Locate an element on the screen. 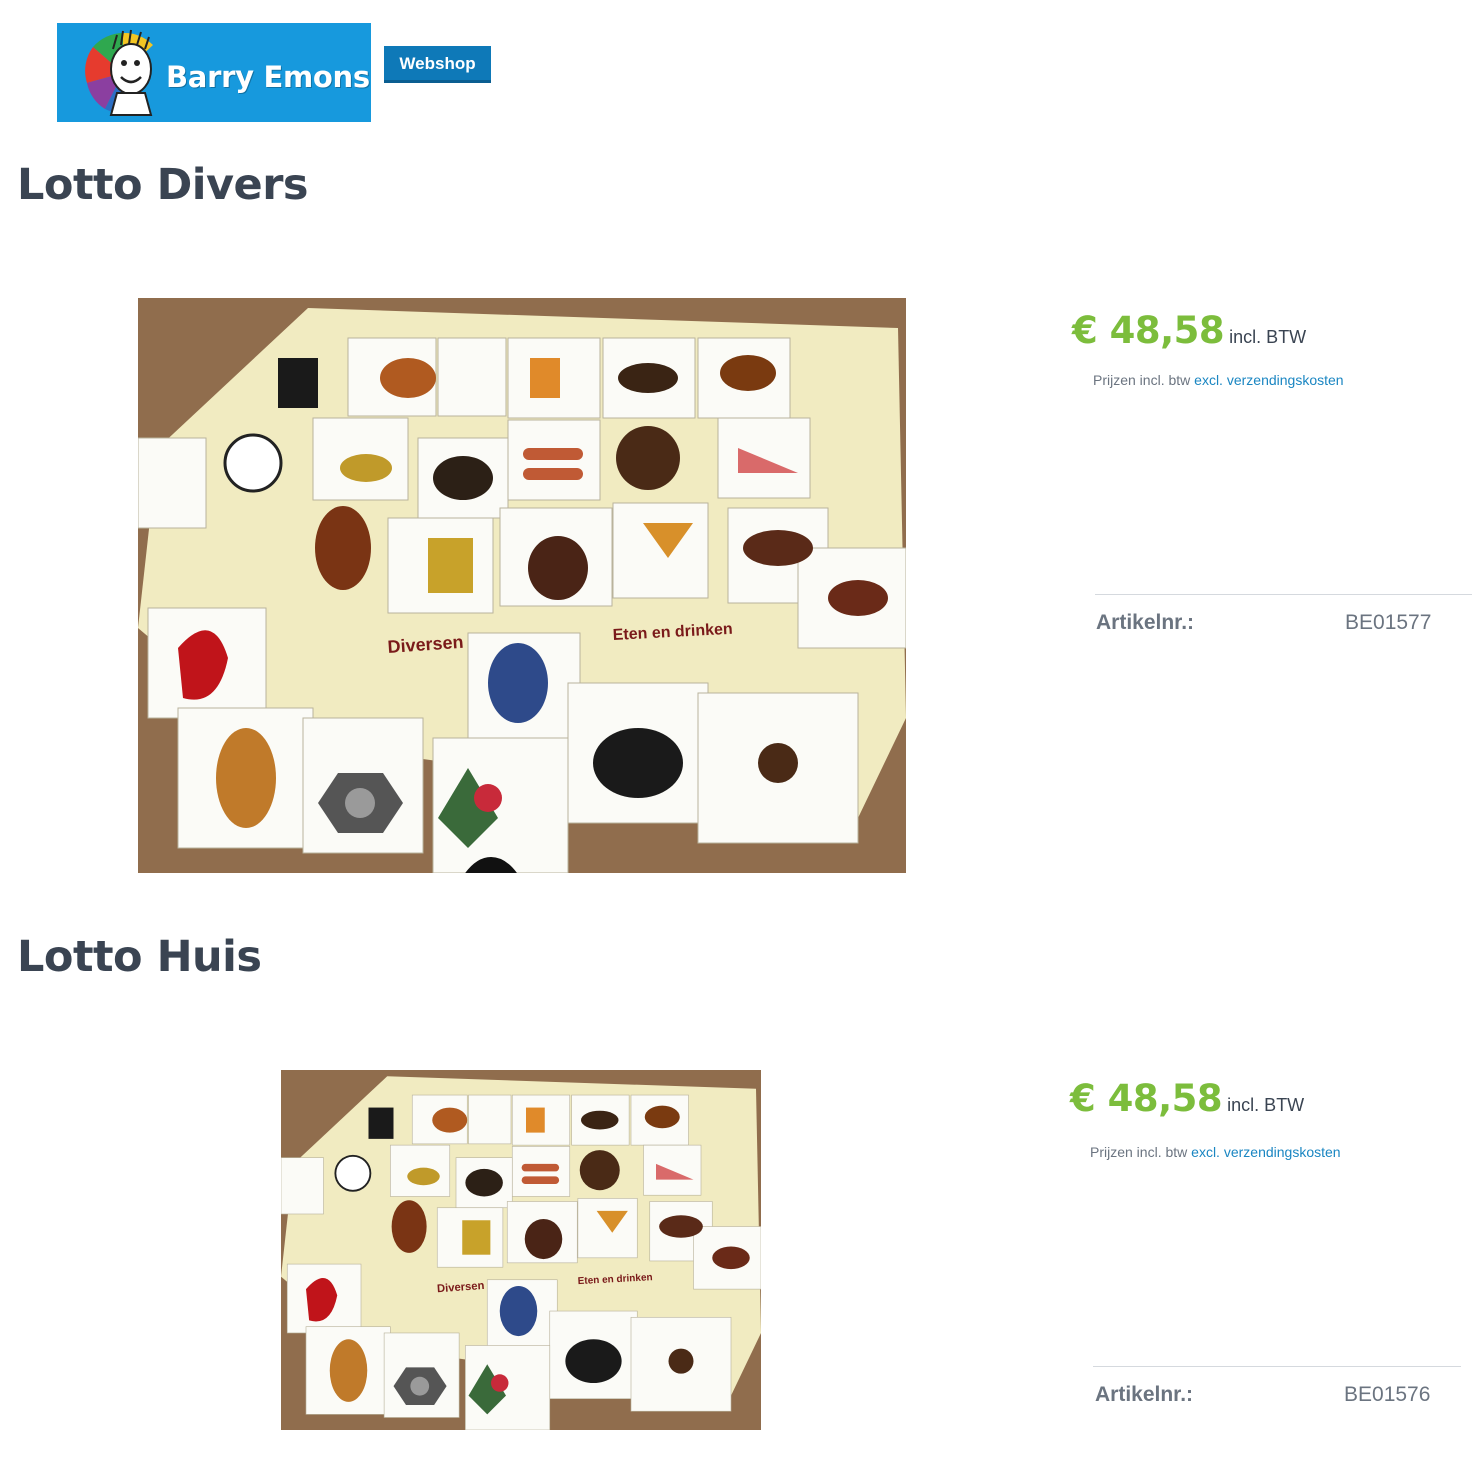 The image size is (1472, 1477). artikel-value: BE01576 is located at coordinates (1387, 1394).